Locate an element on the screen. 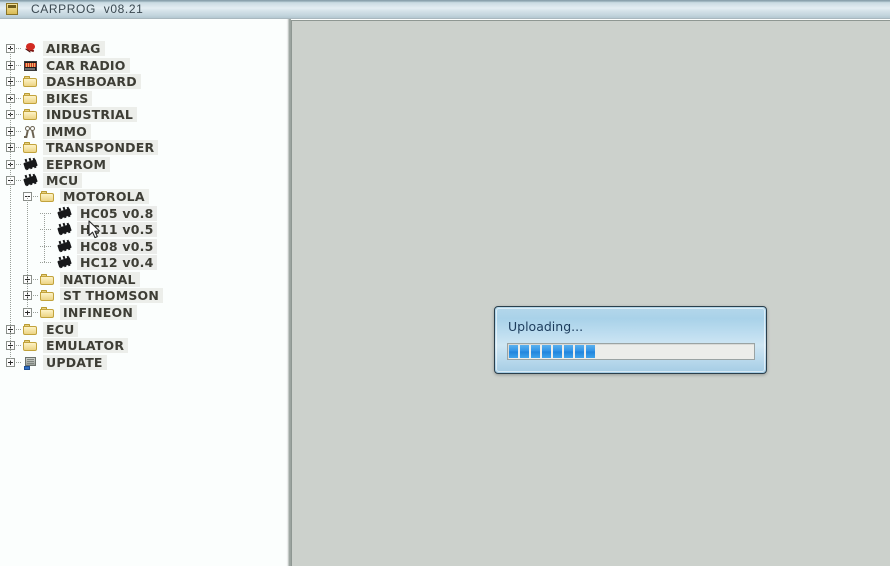 Image resolution: width=890 pixels, height=566 pixels. tree-item-label: EEPROM is located at coordinates (77, 164).